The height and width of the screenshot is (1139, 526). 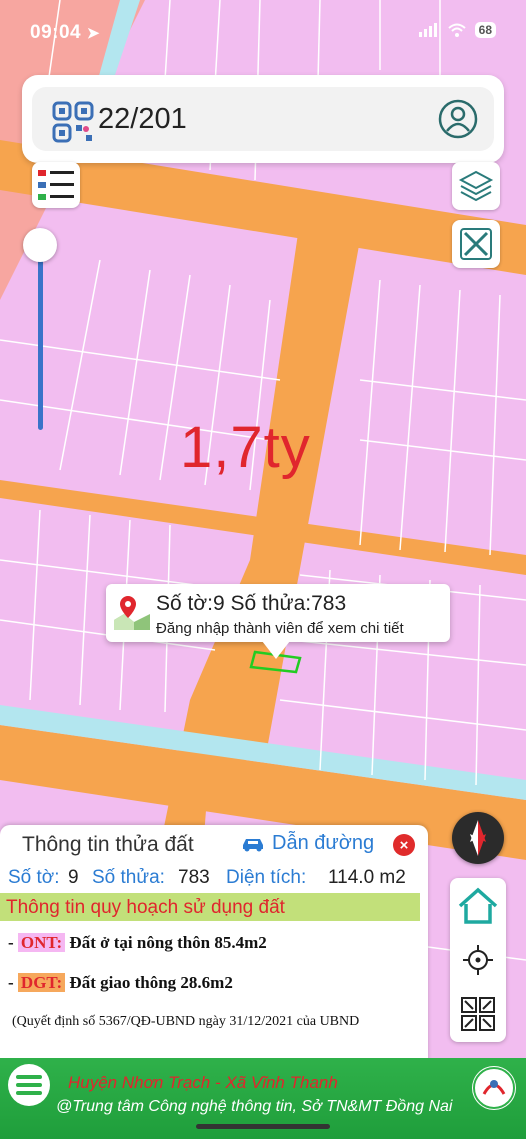 I want to click on plan-code-ont: ONT:, so click(x=41, y=942).